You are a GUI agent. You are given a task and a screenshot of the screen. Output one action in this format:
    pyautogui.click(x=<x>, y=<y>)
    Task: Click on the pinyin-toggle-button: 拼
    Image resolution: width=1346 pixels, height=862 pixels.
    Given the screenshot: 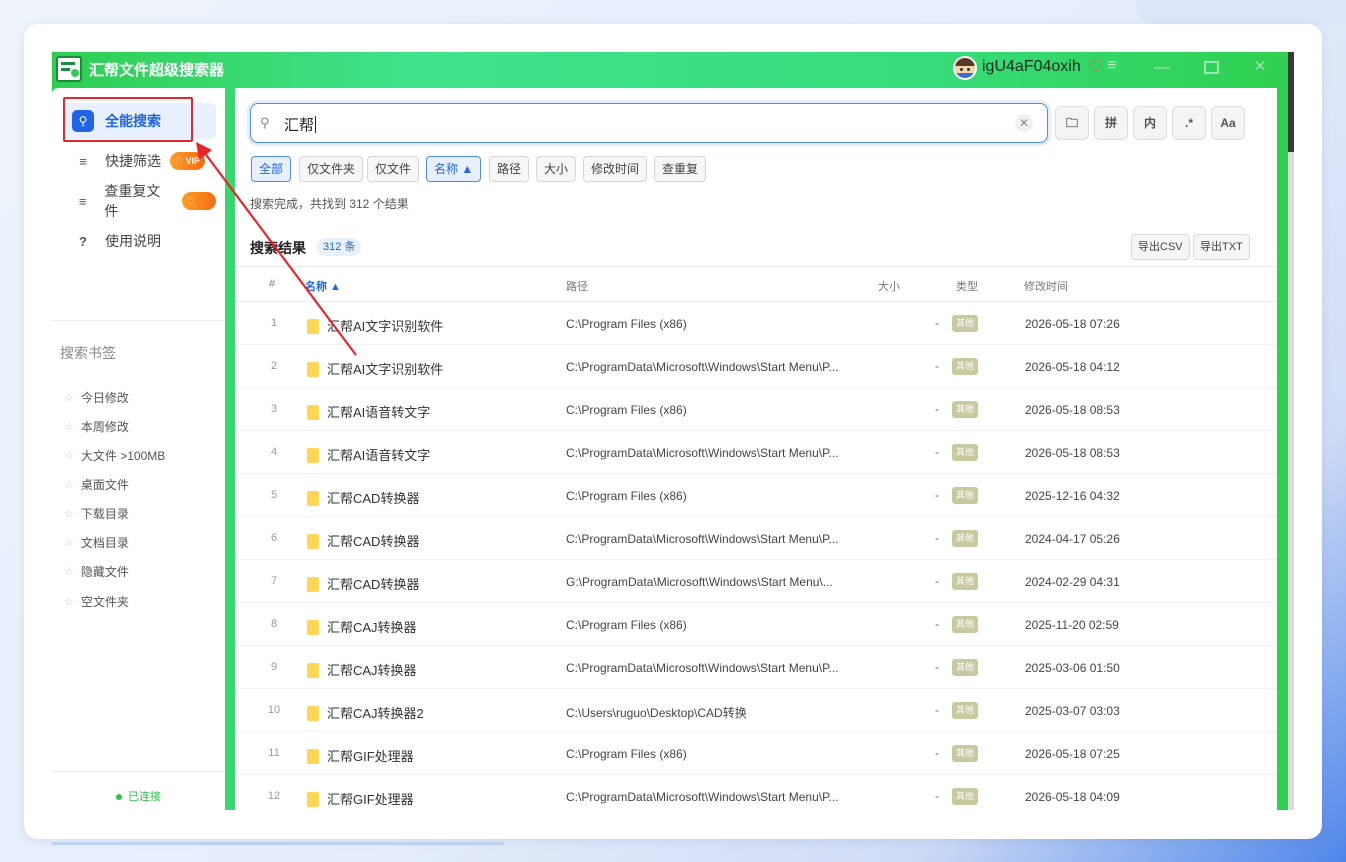 What is the action you would take?
    pyautogui.click(x=1111, y=123)
    